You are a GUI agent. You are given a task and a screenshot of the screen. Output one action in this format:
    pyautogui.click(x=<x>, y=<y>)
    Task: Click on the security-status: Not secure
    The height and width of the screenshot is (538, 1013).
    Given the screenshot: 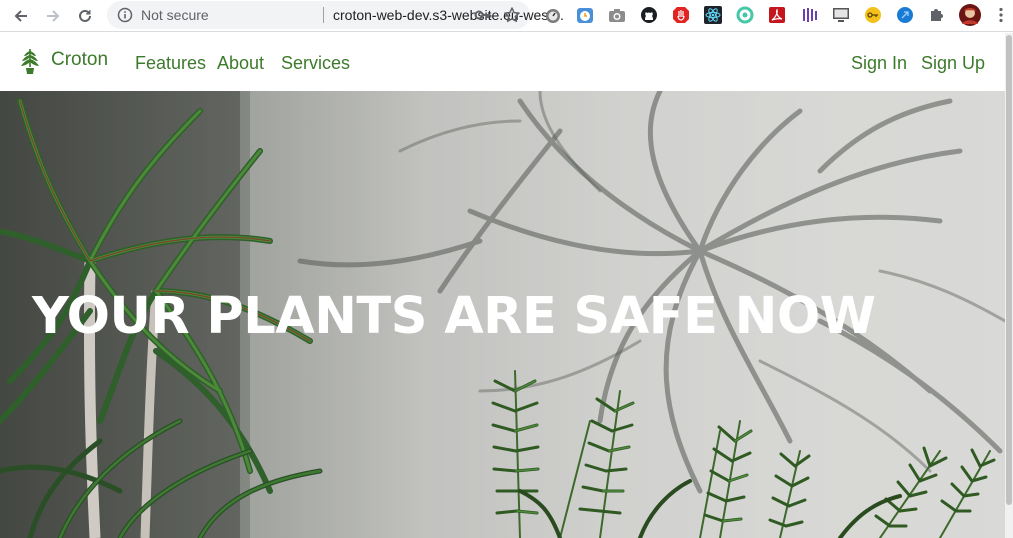 What is the action you would take?
    pyautogui.click(x=175, y=15)
    